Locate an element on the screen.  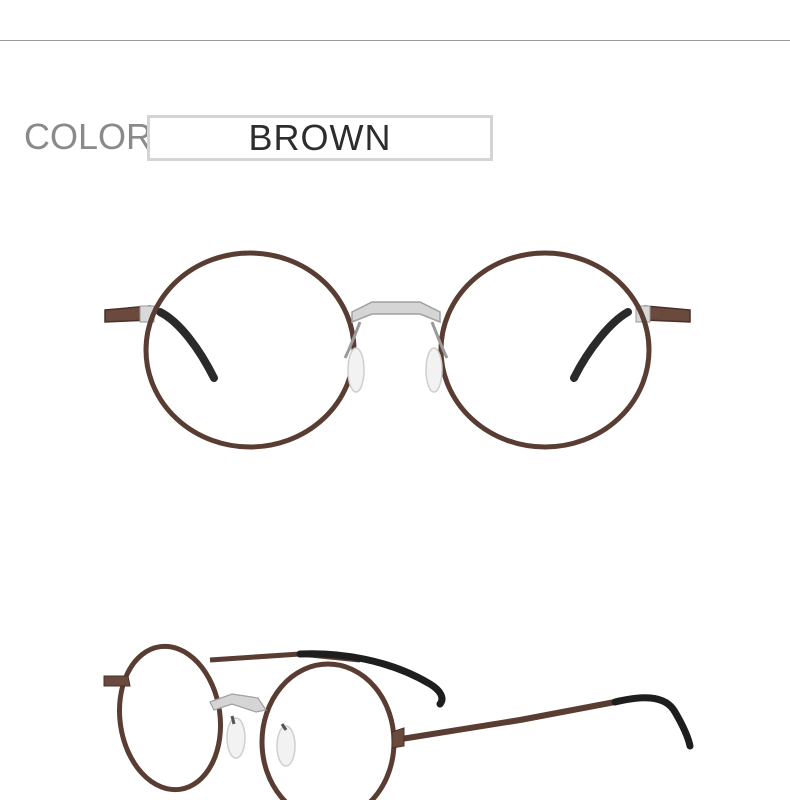
near-temple is located at coordinates (505, 721).